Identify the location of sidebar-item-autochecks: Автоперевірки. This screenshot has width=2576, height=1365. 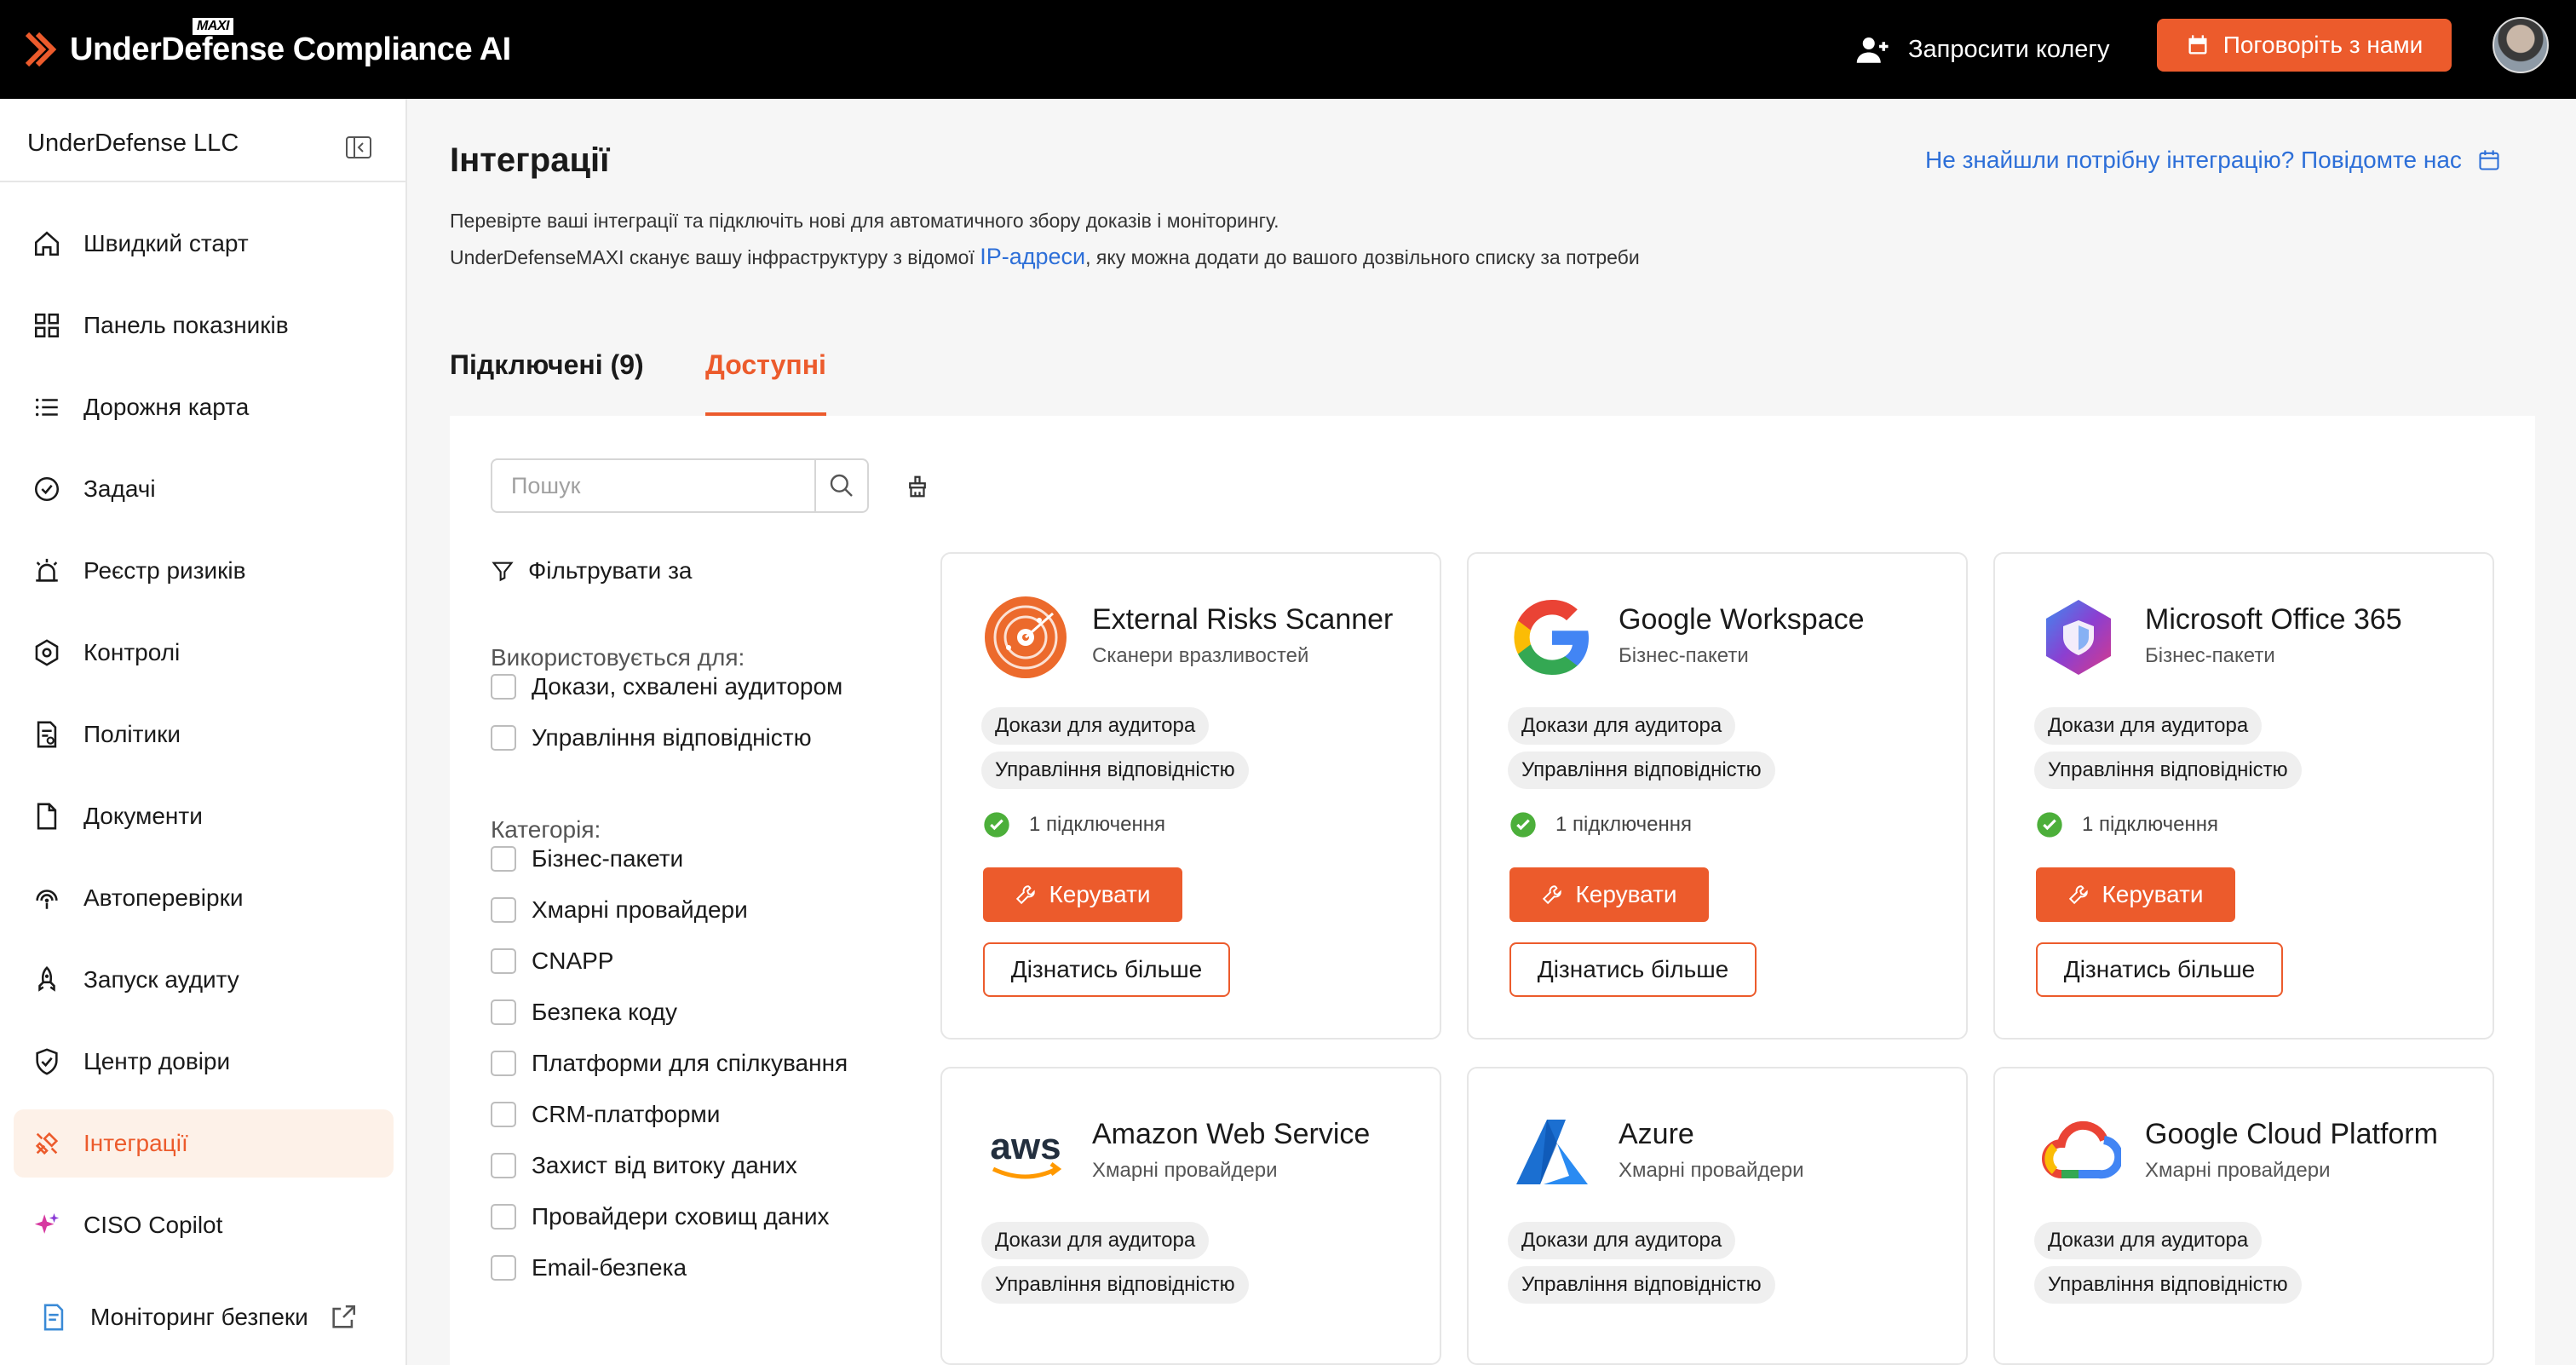
(204, 898).